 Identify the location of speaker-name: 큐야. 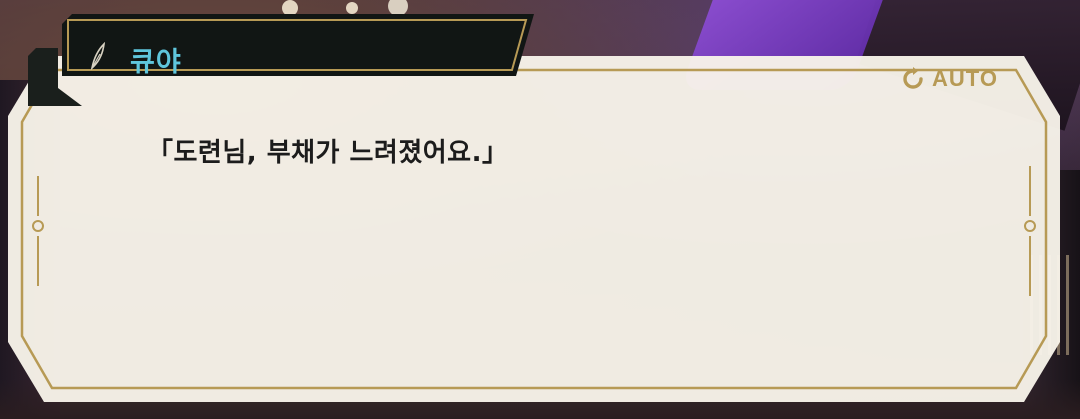
(156, 62).